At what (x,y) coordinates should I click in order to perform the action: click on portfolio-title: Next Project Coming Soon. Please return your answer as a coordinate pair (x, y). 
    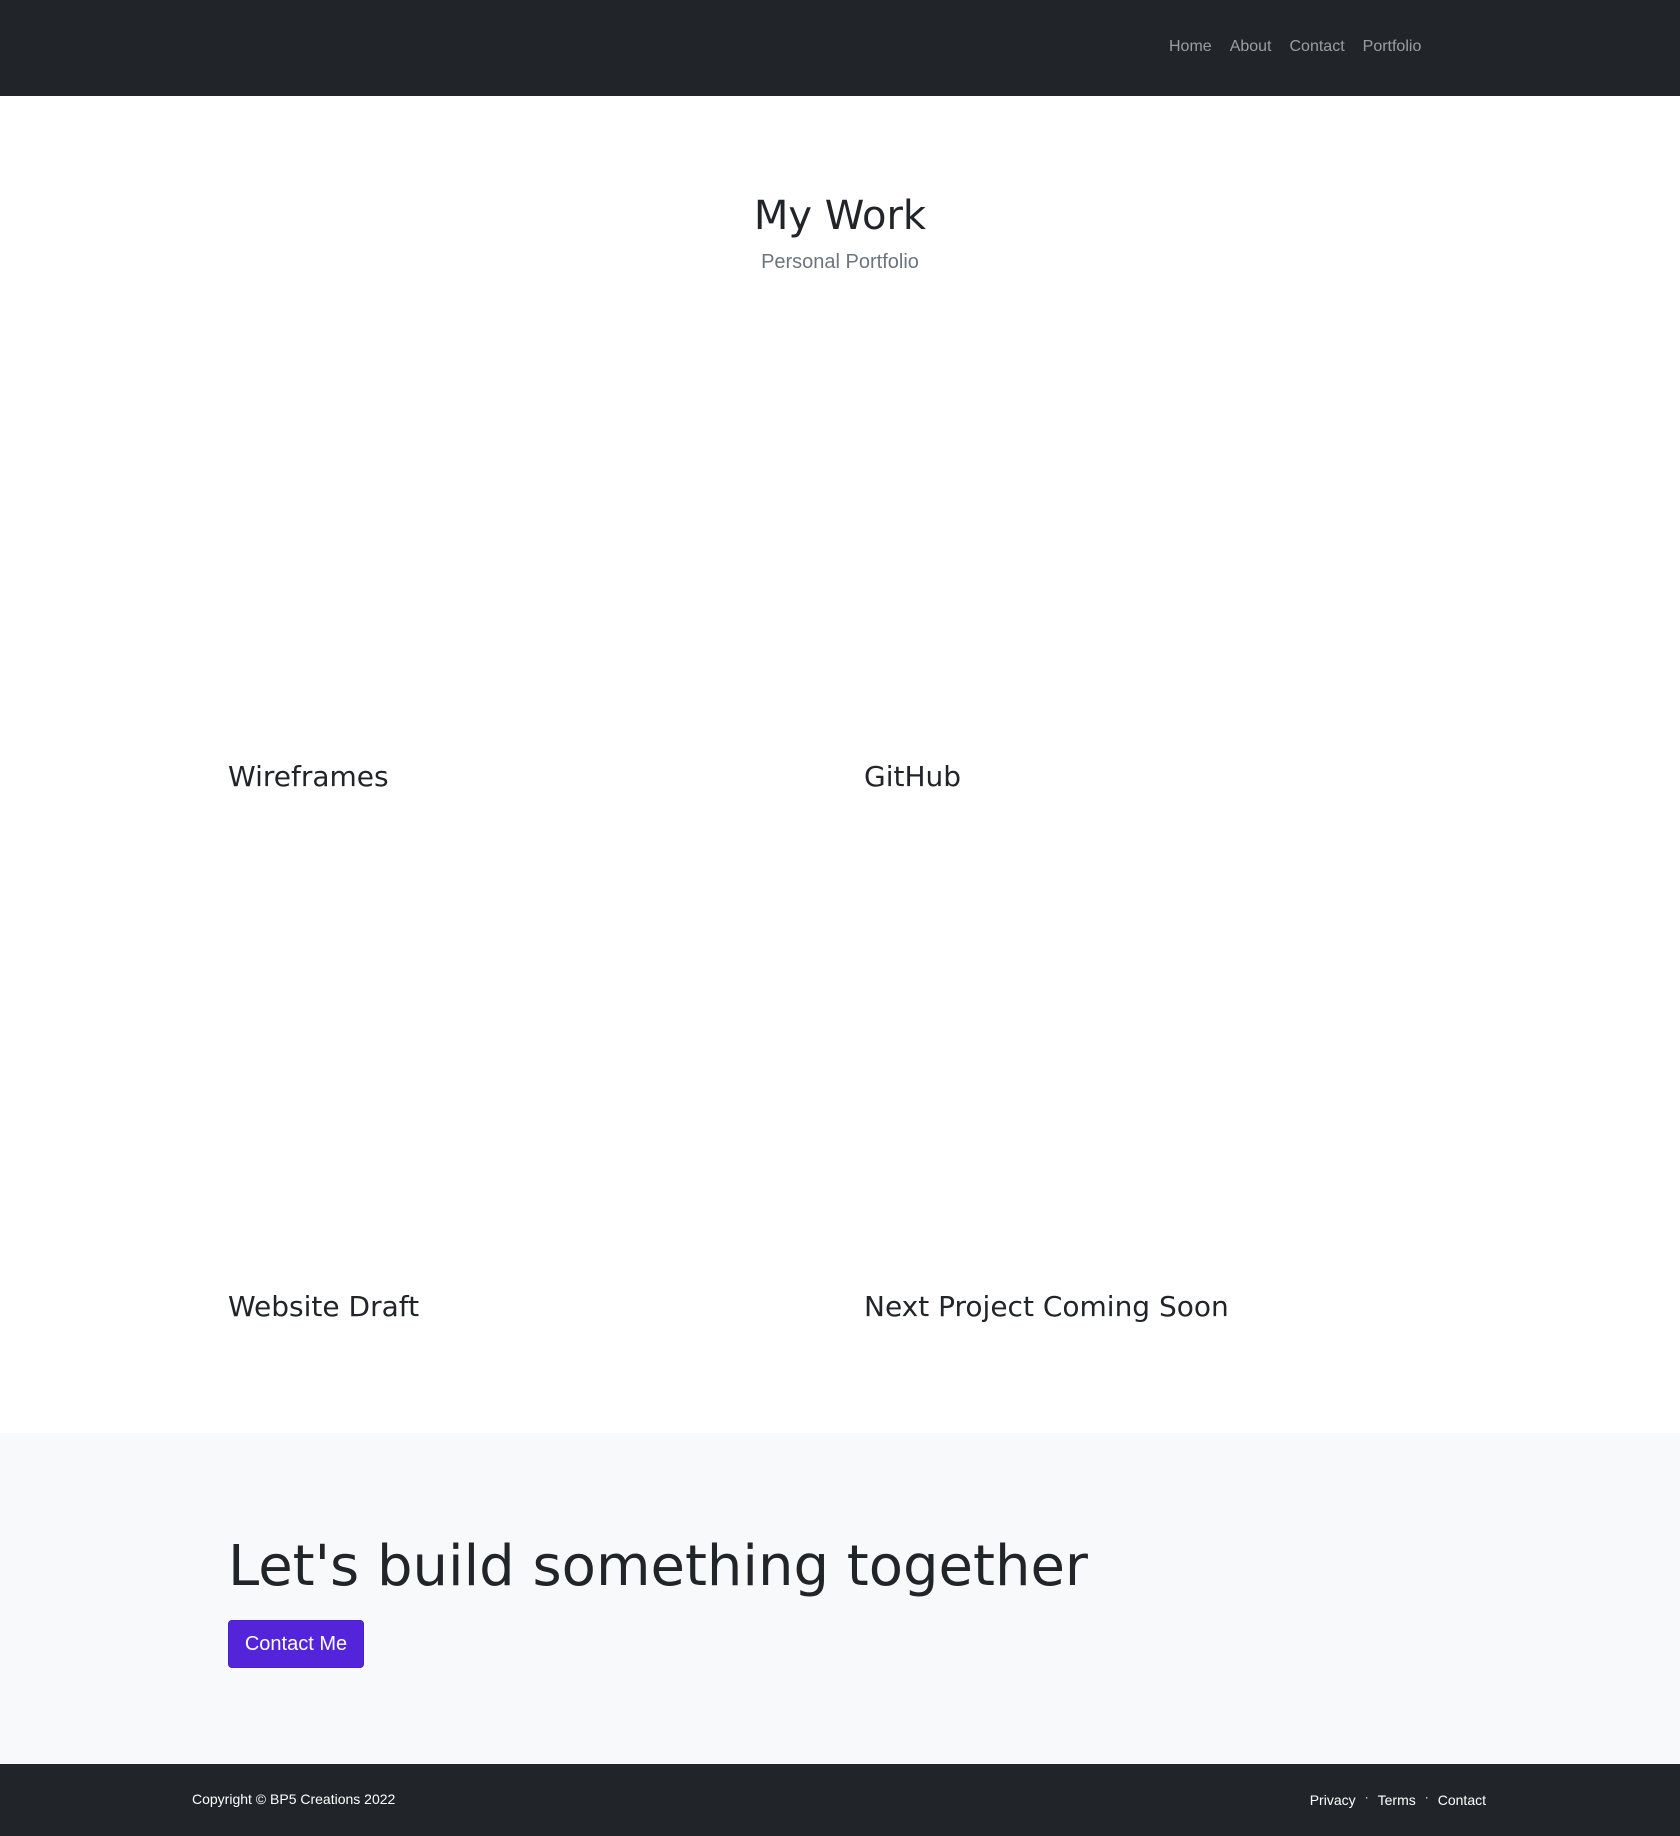
    Looking at the image, I should click on (1046, 1306).